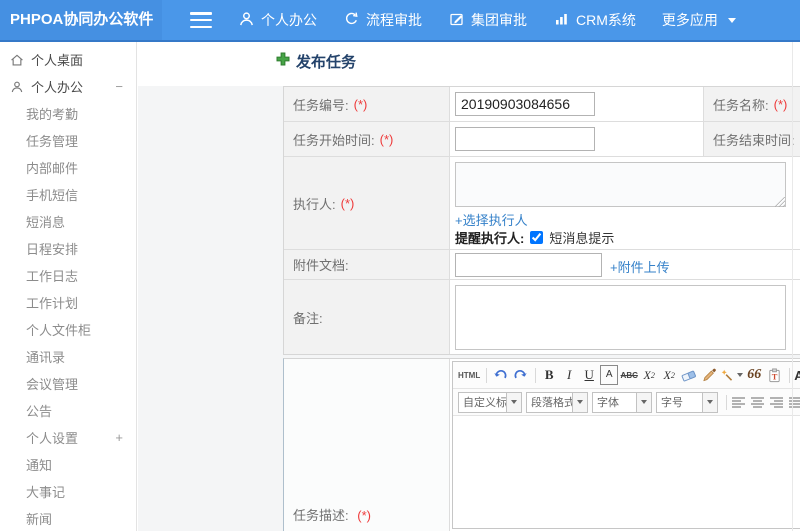 Image resolution: width=800 pixels, height=531 pixels. What do you see at coordinates (757, 402) in the screenshot?
I see `align-center-icon` at bounding box center [757, 402].